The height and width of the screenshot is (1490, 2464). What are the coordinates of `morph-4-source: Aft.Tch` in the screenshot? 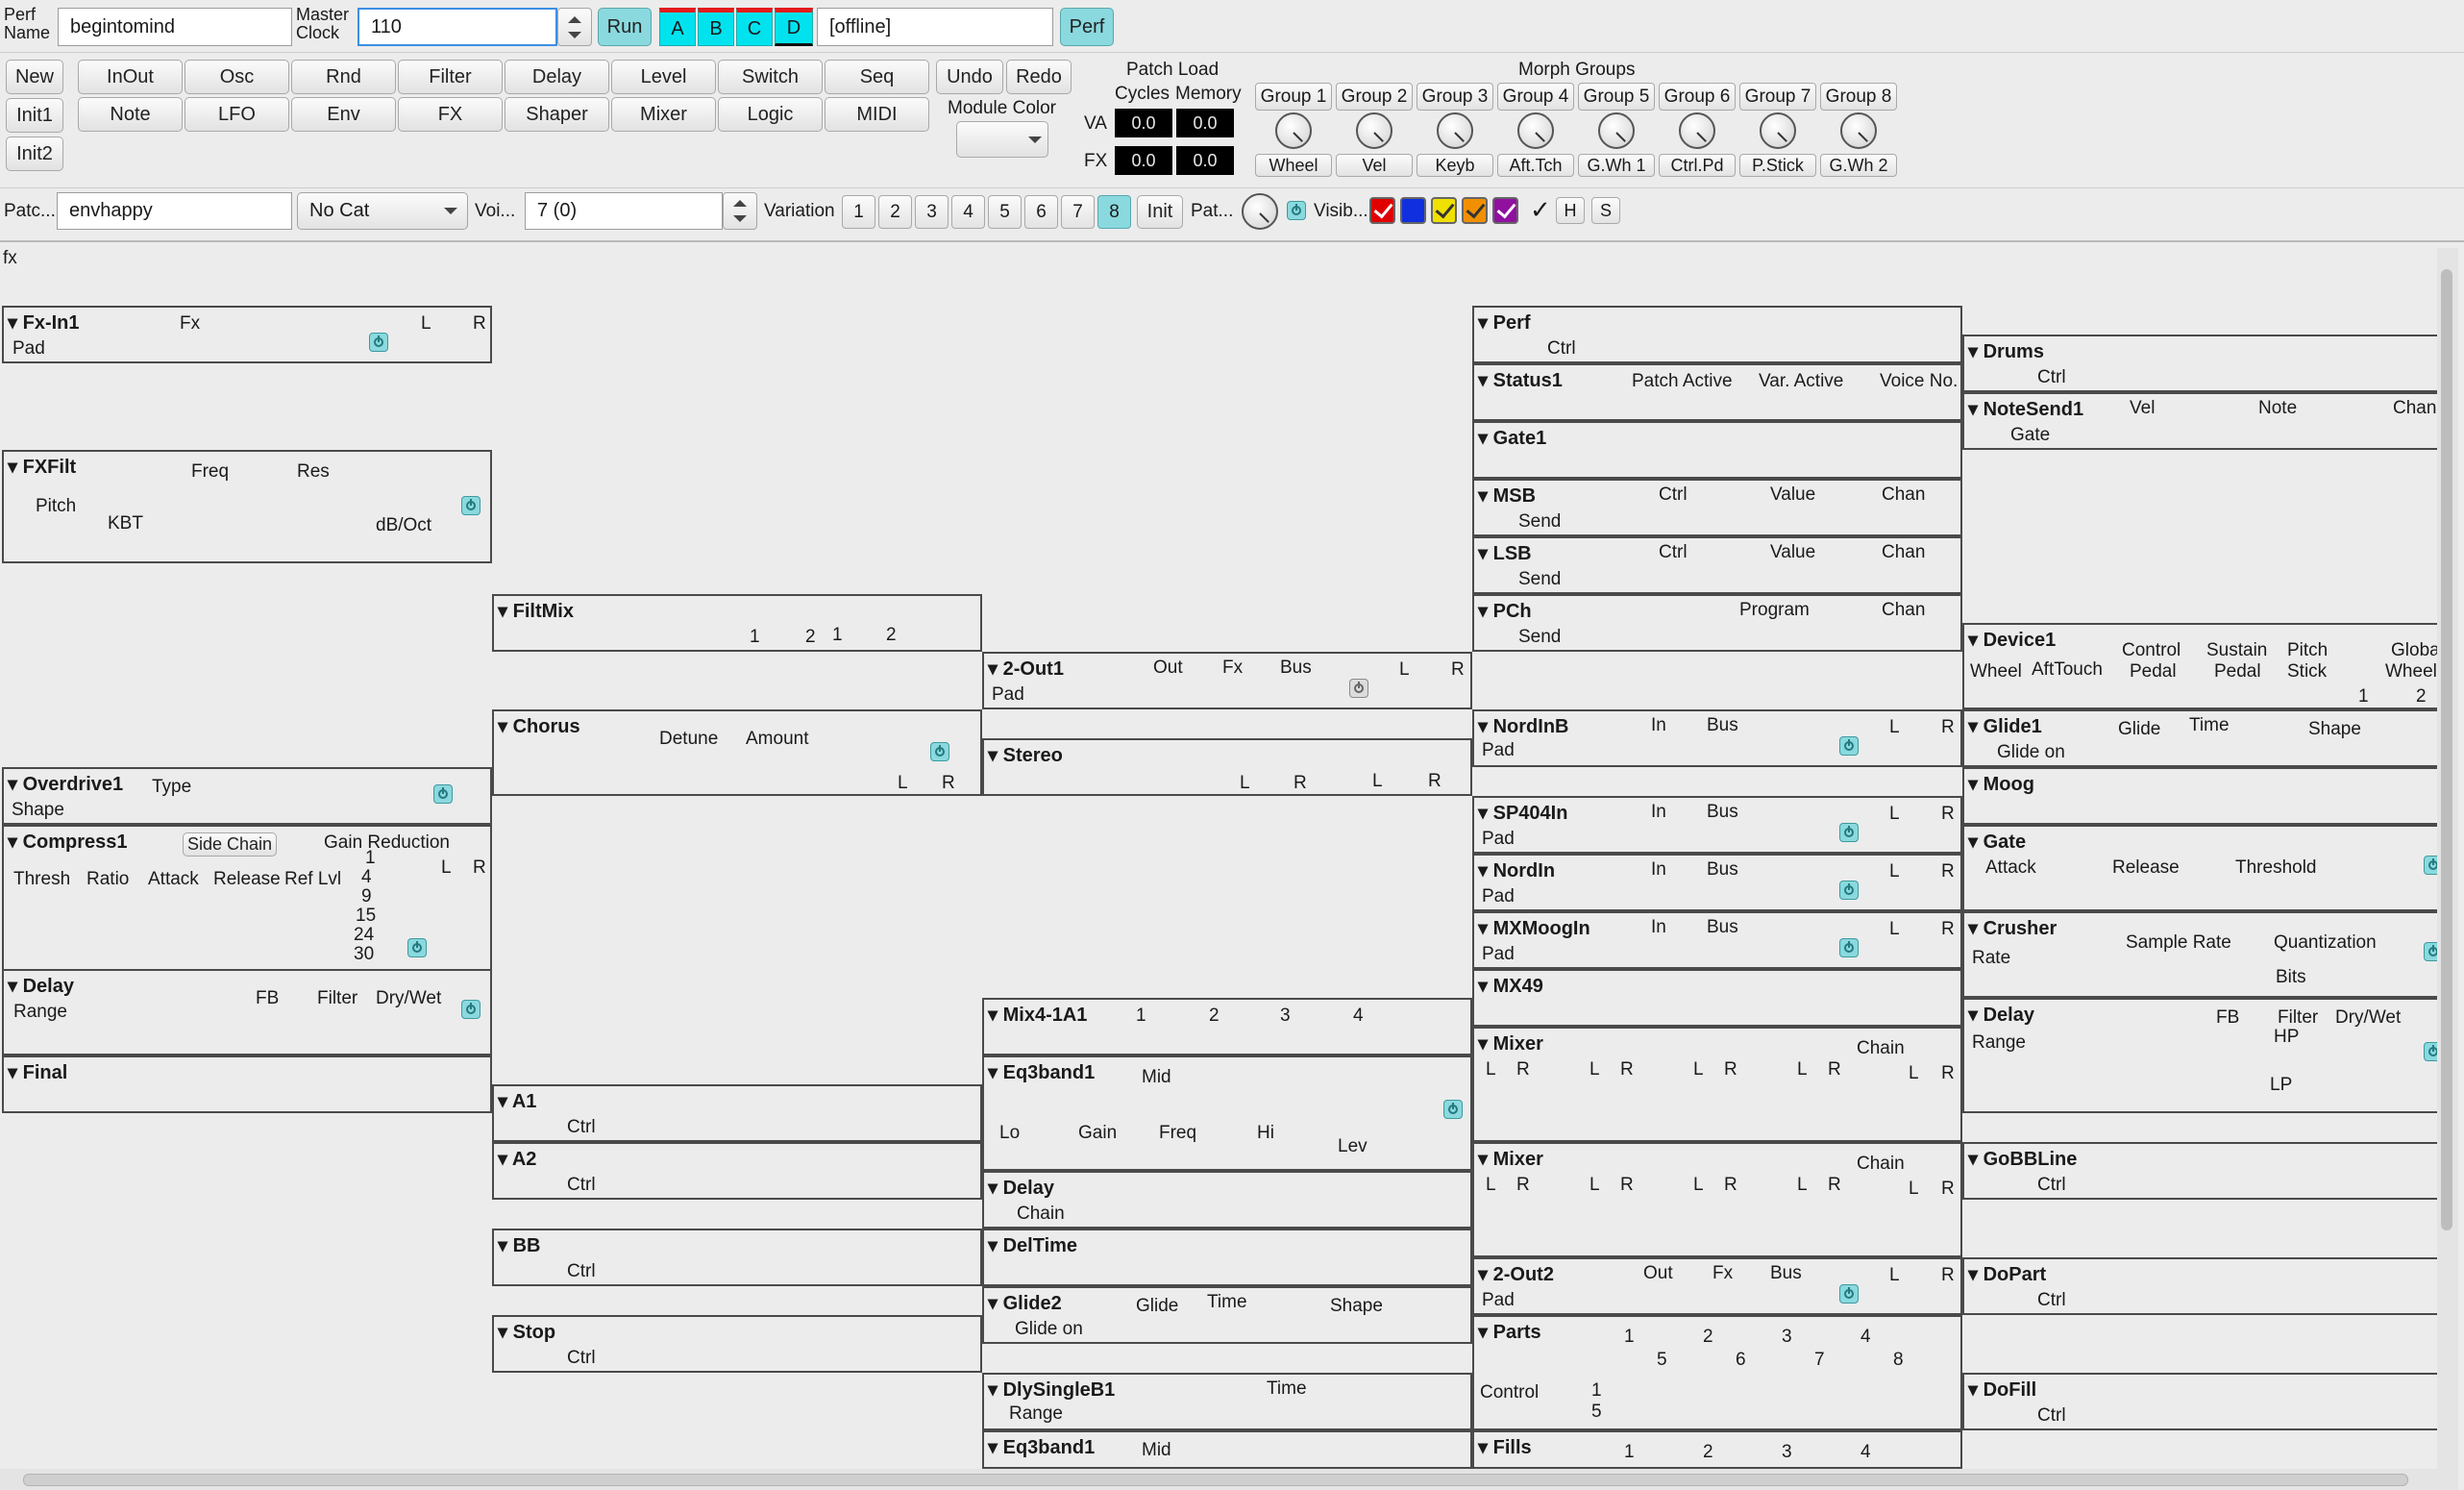 It's located at (1535, 165).